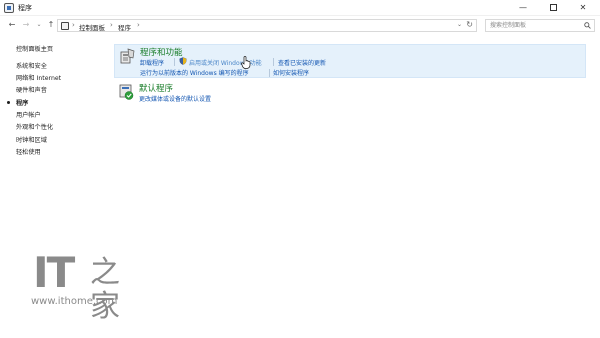 The width and height of the screenshot is (600, 338). I want to click on navigation-bar: ← → ⌄ ↑ › 控制面板 › 程序 › ⌄ ↻, so click(300, 25).